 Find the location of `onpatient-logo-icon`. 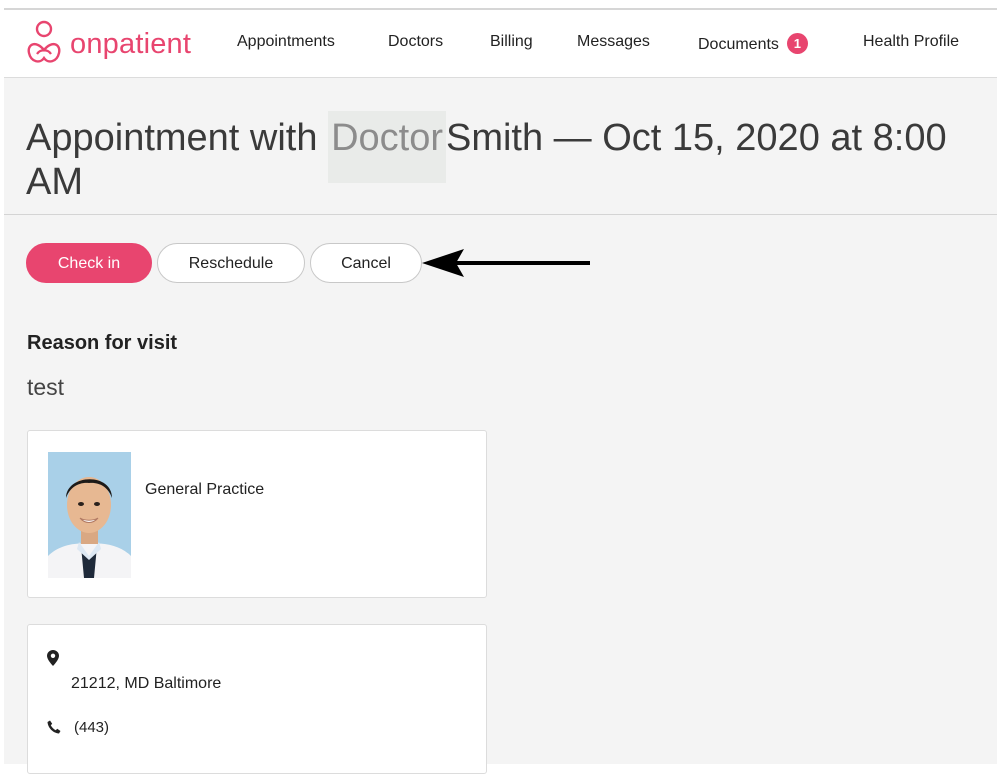

onpatient-logo-icon is located at coordinates (44, 41).